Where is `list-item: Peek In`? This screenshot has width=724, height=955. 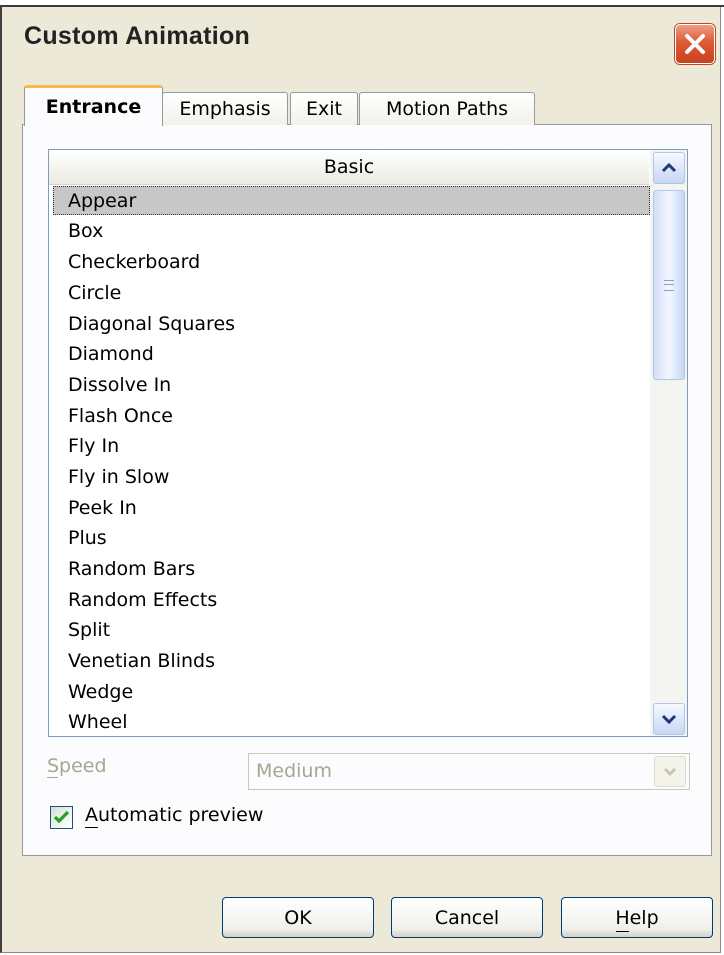
list-item: Peek In is located at coordinates (102, 508).